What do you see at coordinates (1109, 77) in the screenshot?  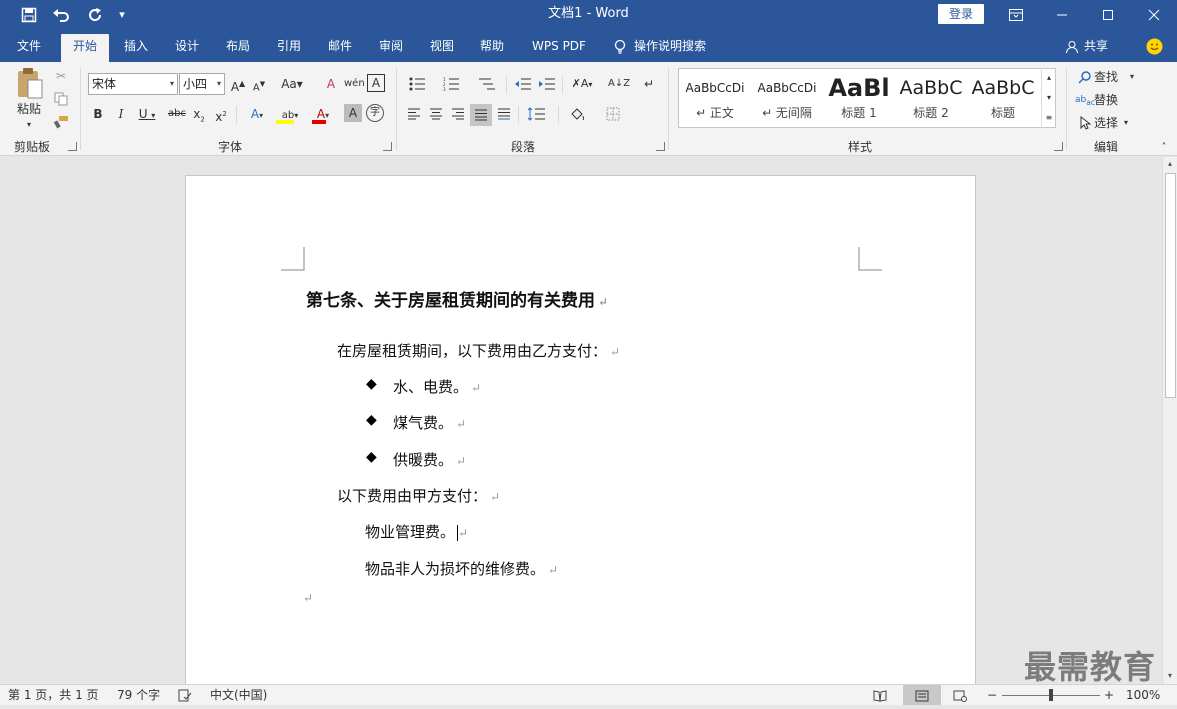 I see `find-button: 查找` at bounding box center [1109, 77].